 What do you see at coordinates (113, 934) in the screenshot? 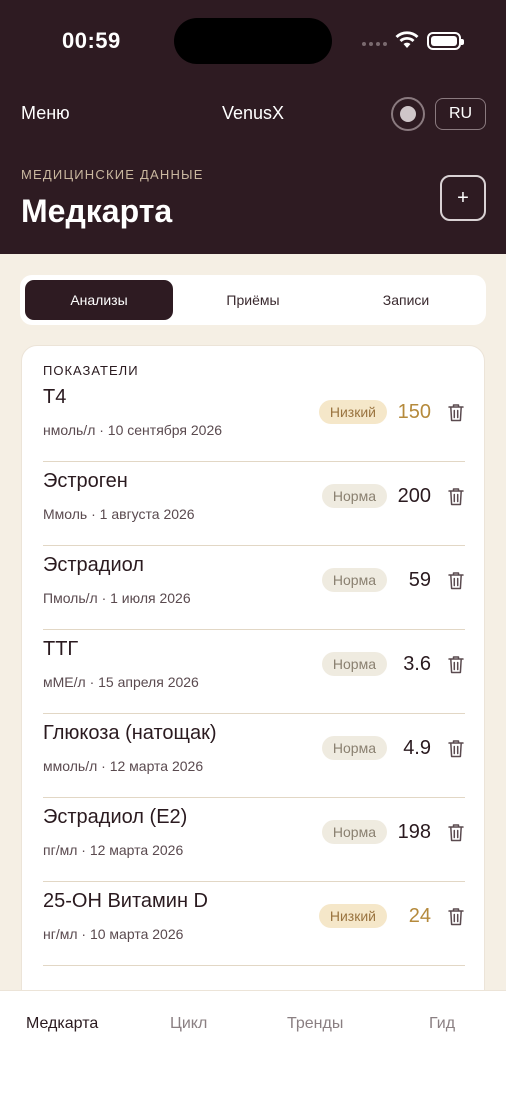
I see `indicator-meta: нг/мл · 10 марта 2026` at bounding box center [113, 934].